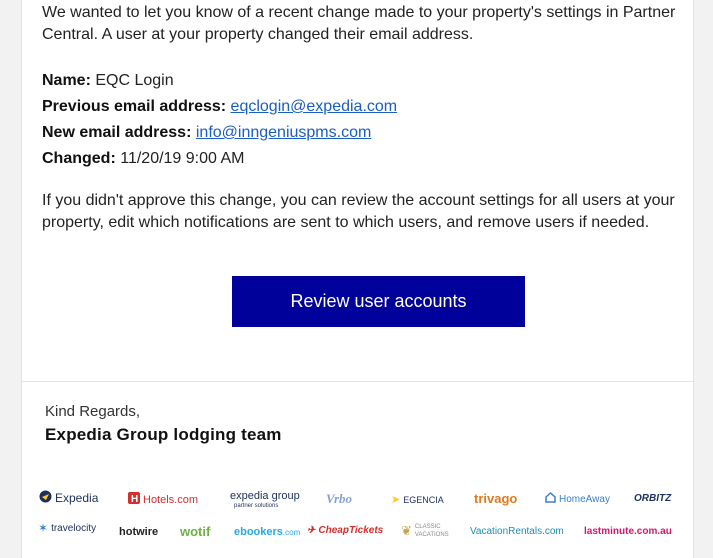 Image resolution: width=713 pixels, height=558 pixels. I want to click on ebookers-logo: ebookers .com, so click(267, 532).